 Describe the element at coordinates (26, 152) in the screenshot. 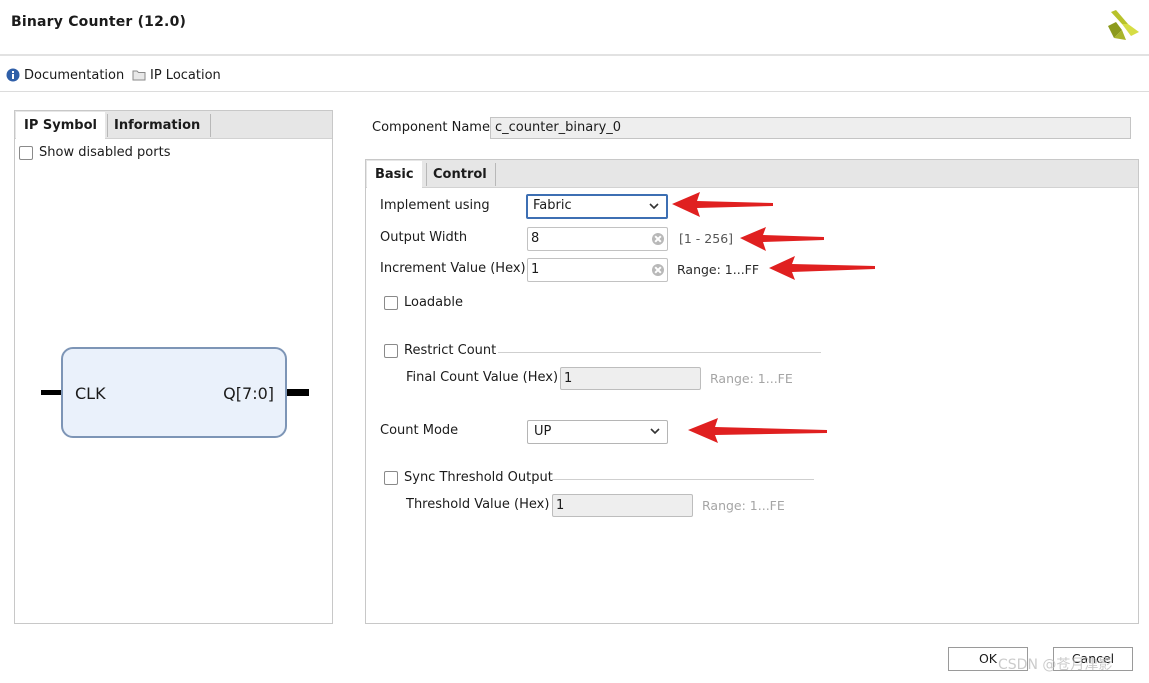

I see `show-disabled-ports-checkbox` at that location.